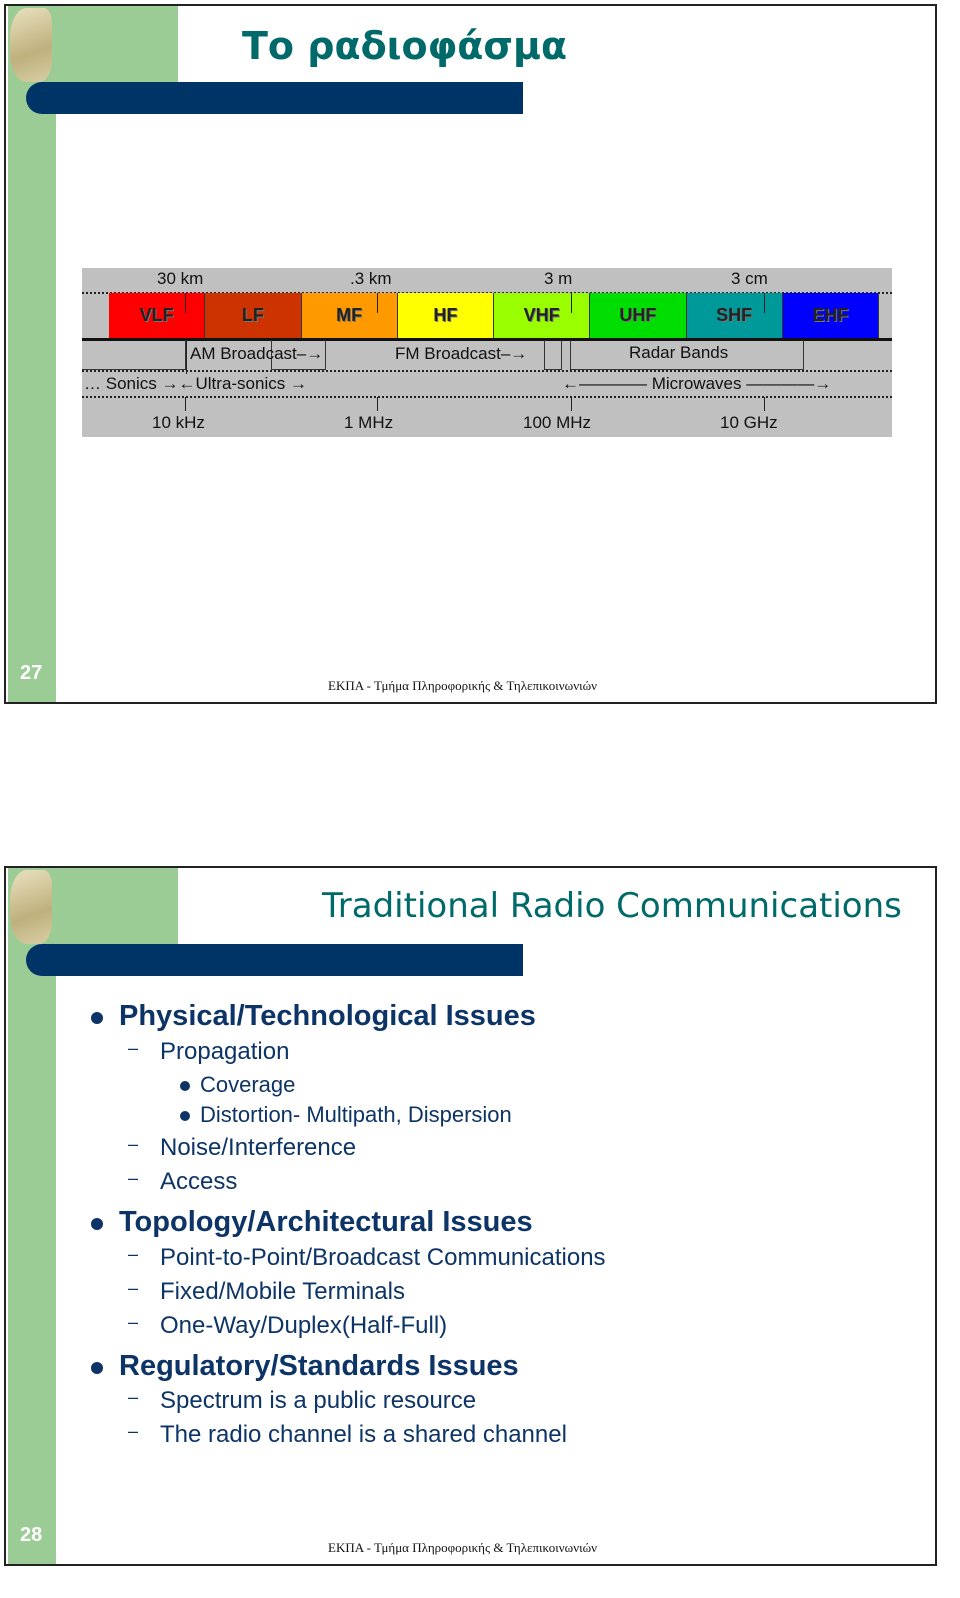 The height and width of the screenshot is (1598, 960). I want to click on bullet-level-1: Topology/Architectural Issues, so click(312, 1222).